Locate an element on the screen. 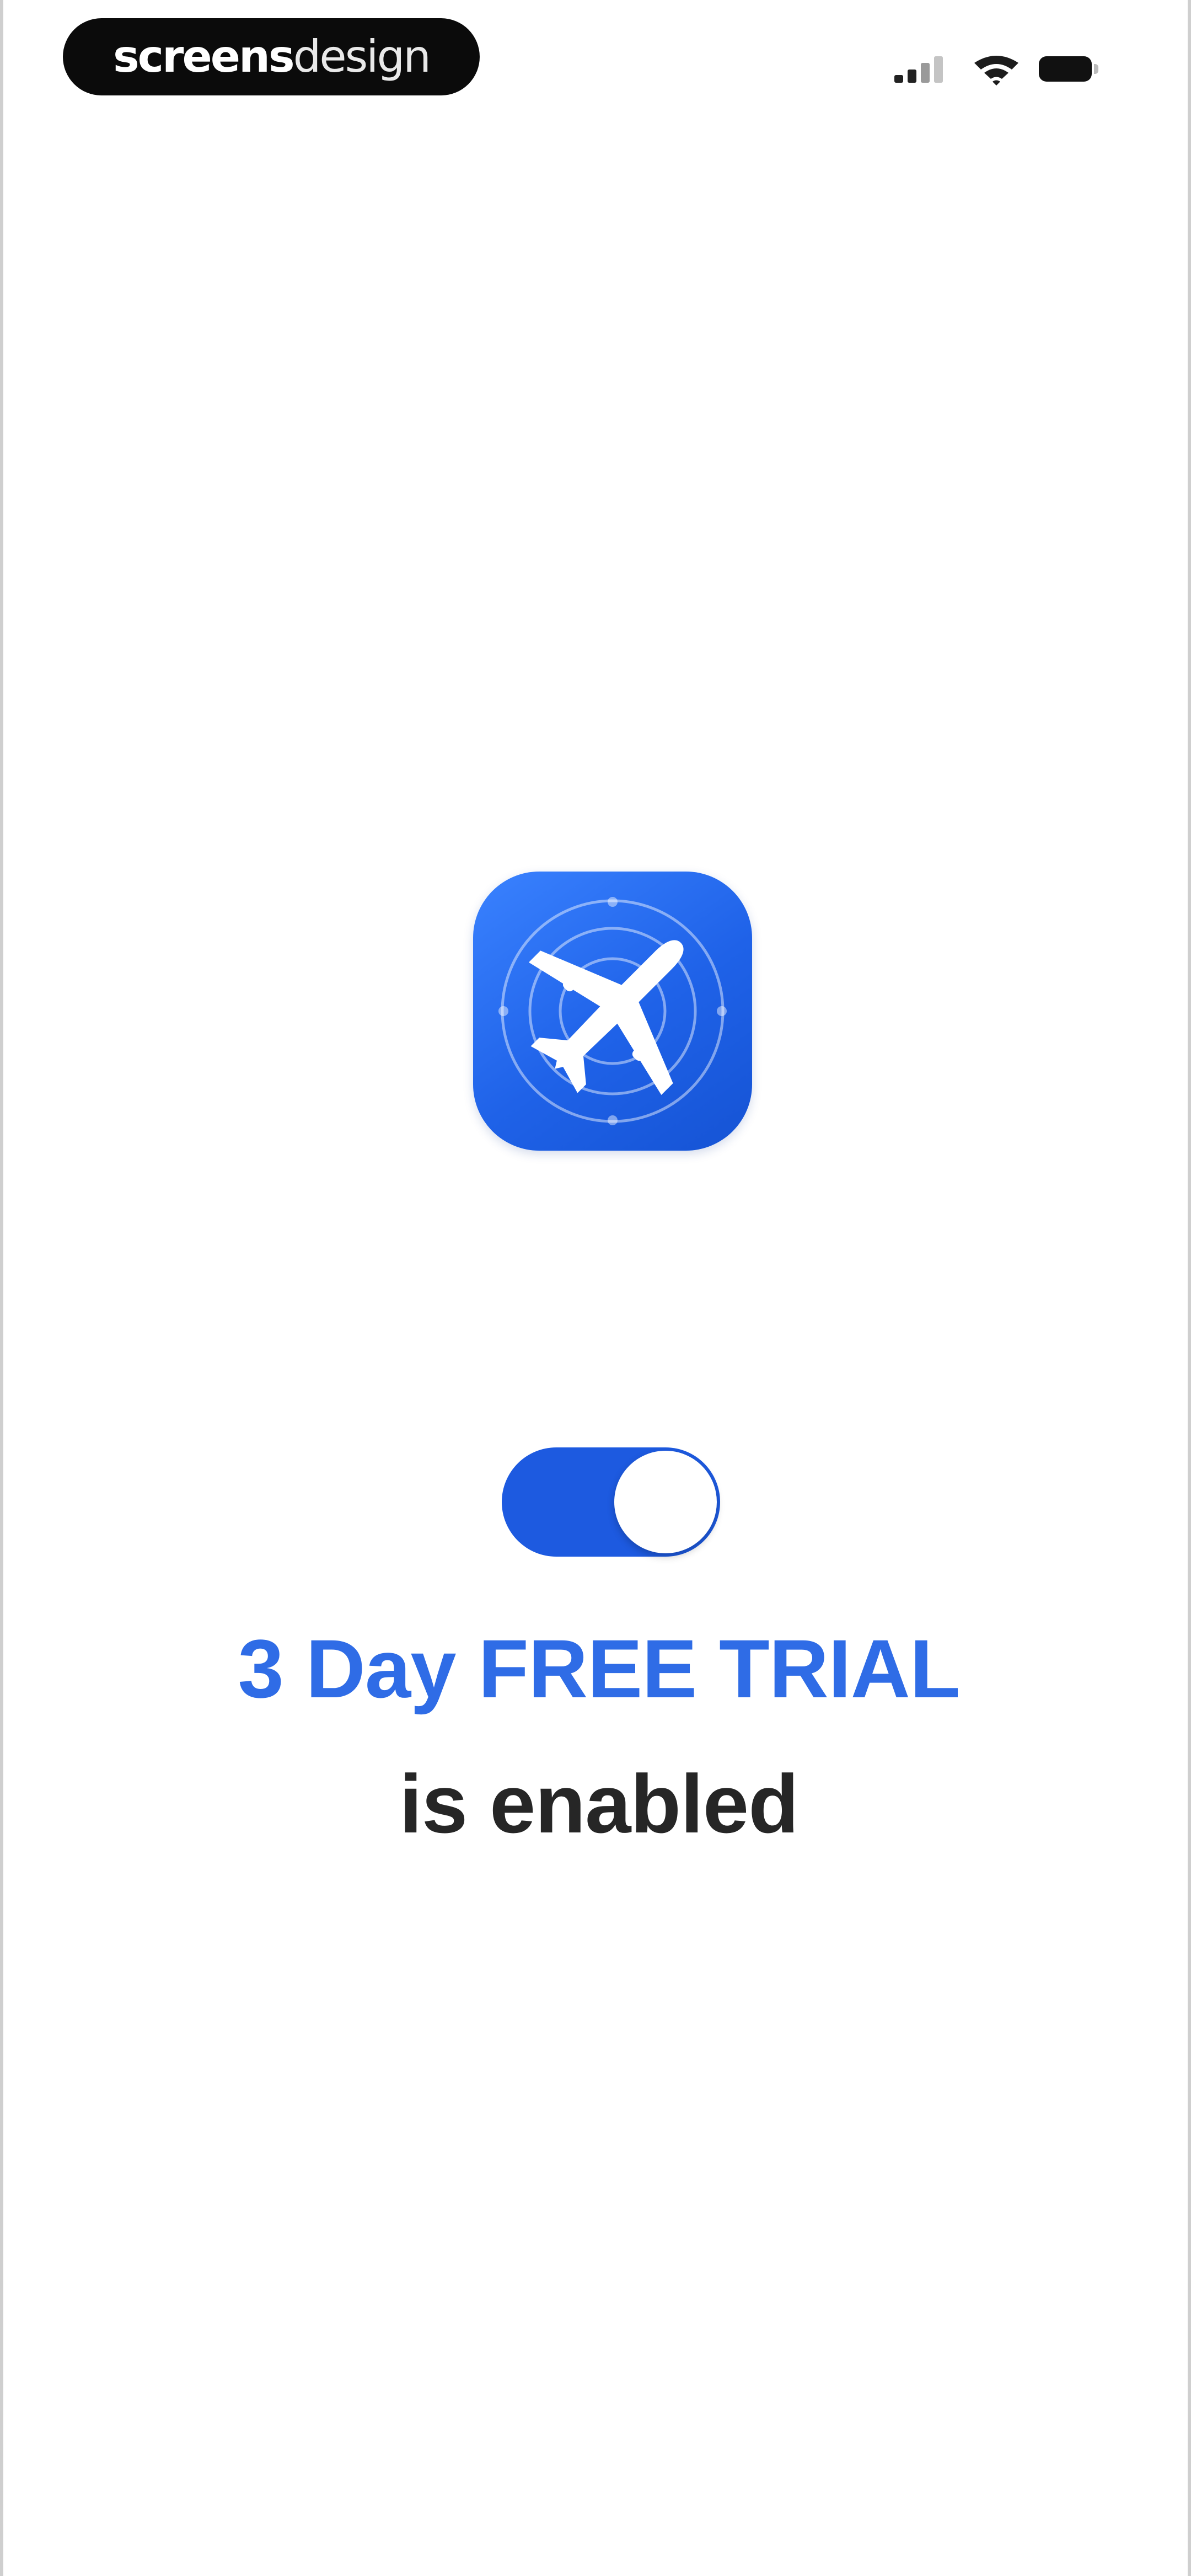 The width and height of the screenshot is (1191, 2576). screensdesign-watermark: screens design is located at coordinates (271, 56).